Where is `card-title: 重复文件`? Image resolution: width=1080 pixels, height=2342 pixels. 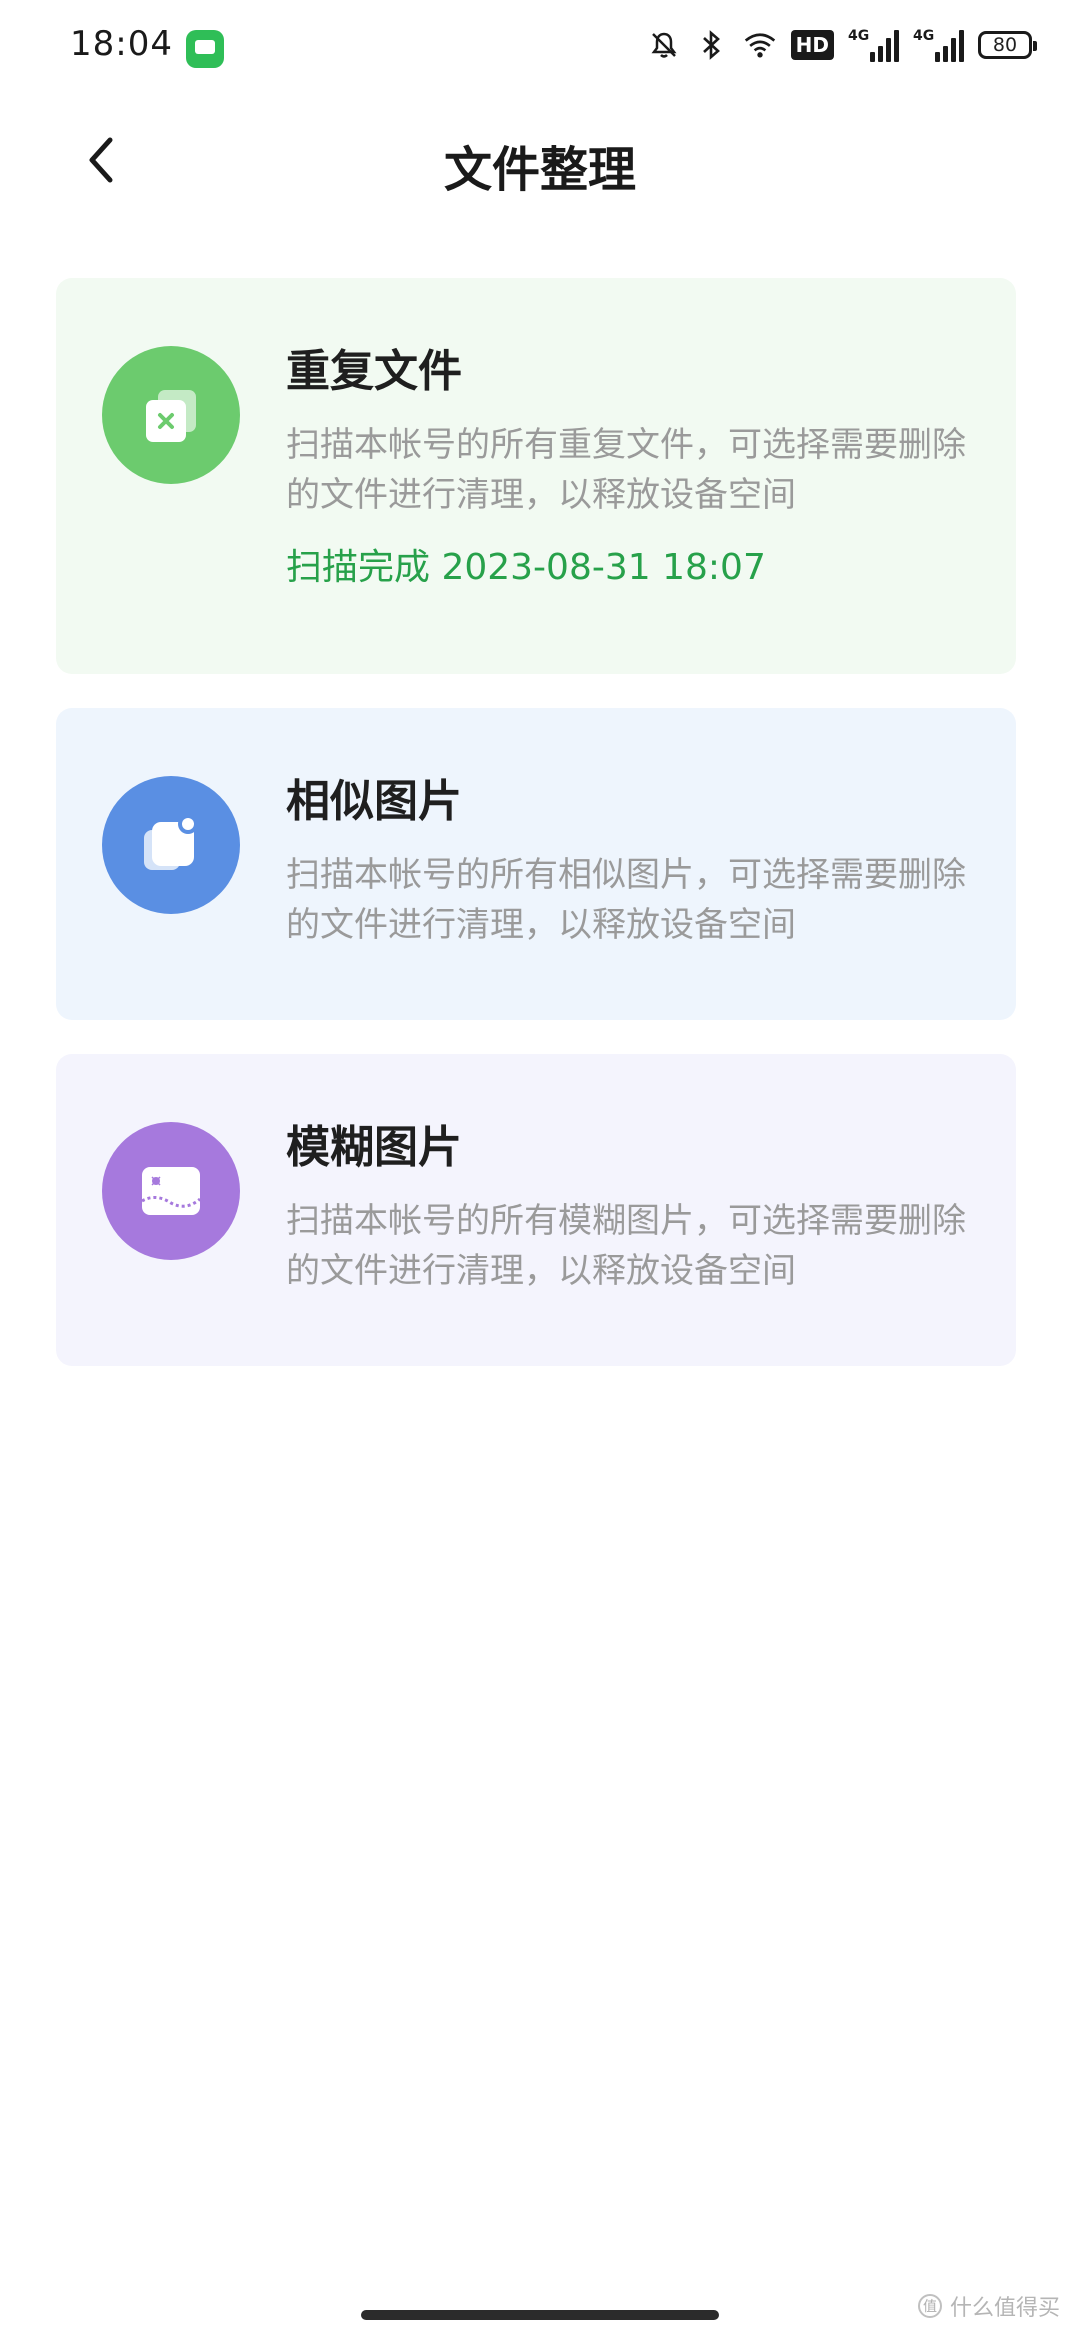
card-title: 重复文件 is located at coordinates (374, 371).